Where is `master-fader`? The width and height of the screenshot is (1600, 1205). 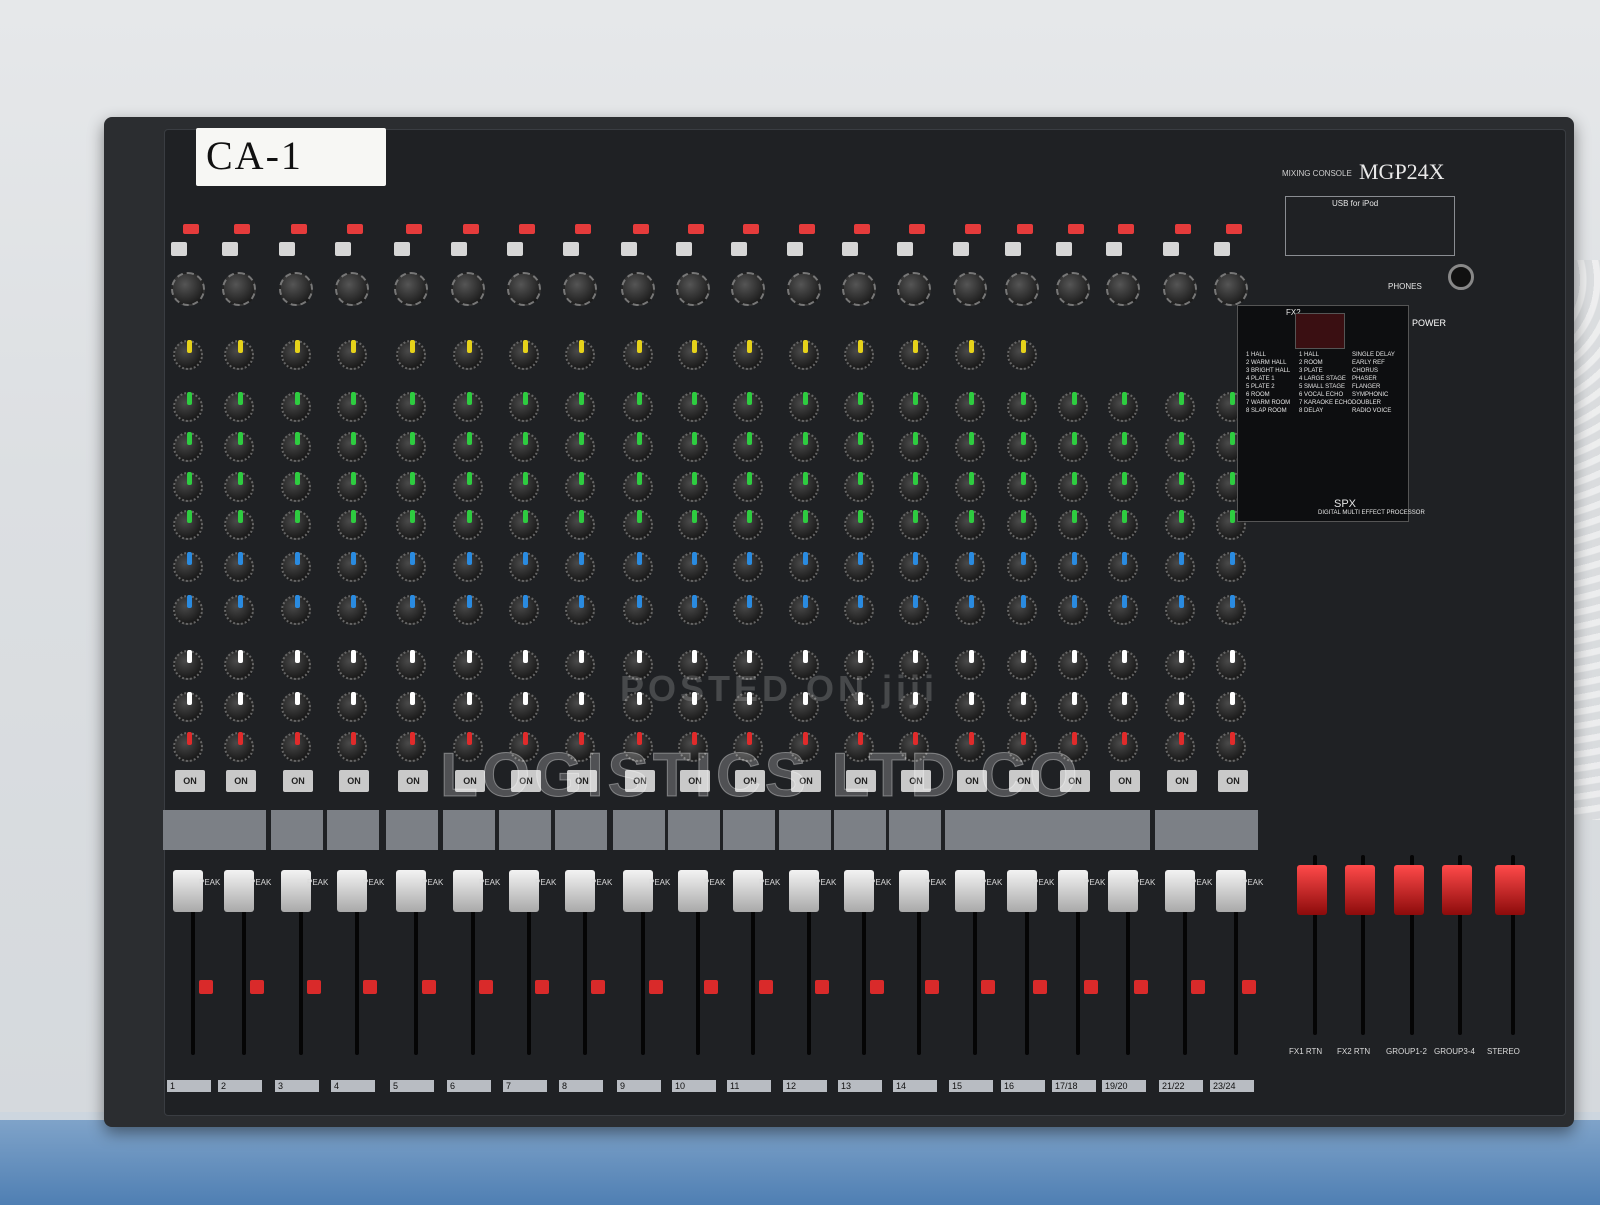
master-fader is located at coordinates (1409, 890).